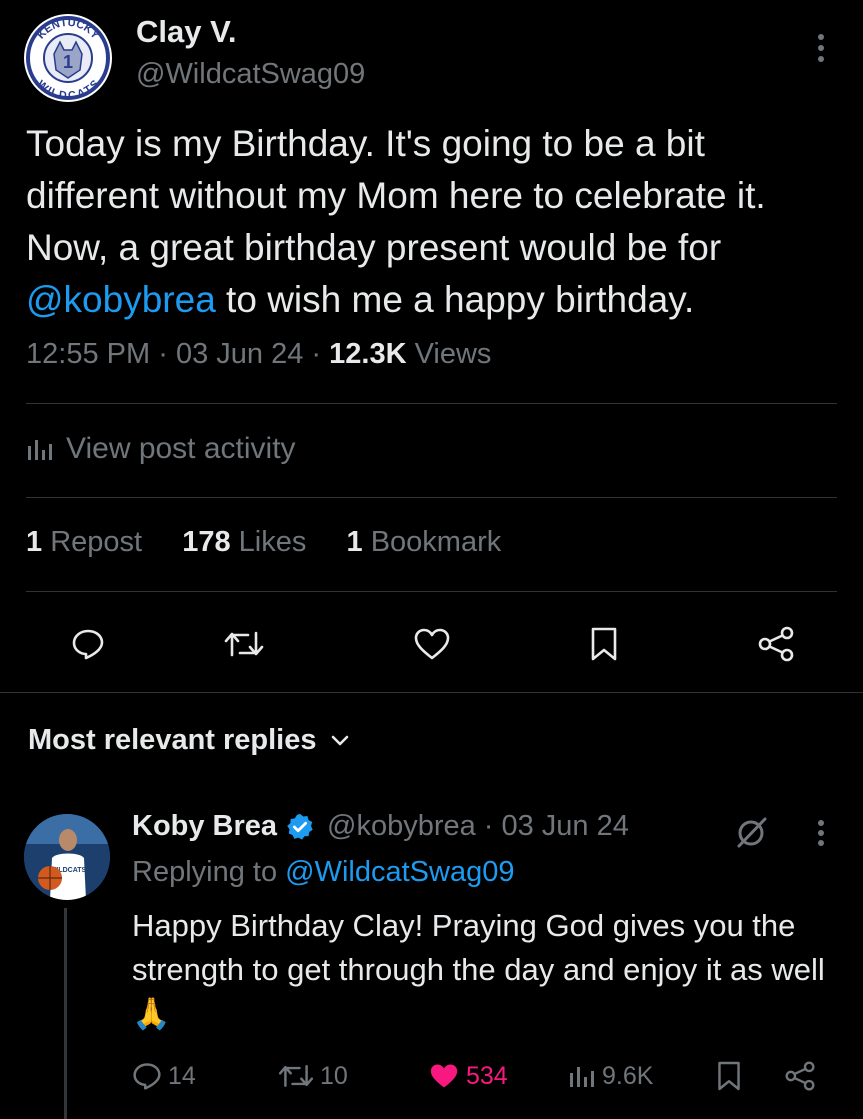 This screenshot has width=863, height=1119. What do you see at coordinates (354, 542) in the screenshot?
I see `bookmarks-count: 1` at bounding box center [354, 542].